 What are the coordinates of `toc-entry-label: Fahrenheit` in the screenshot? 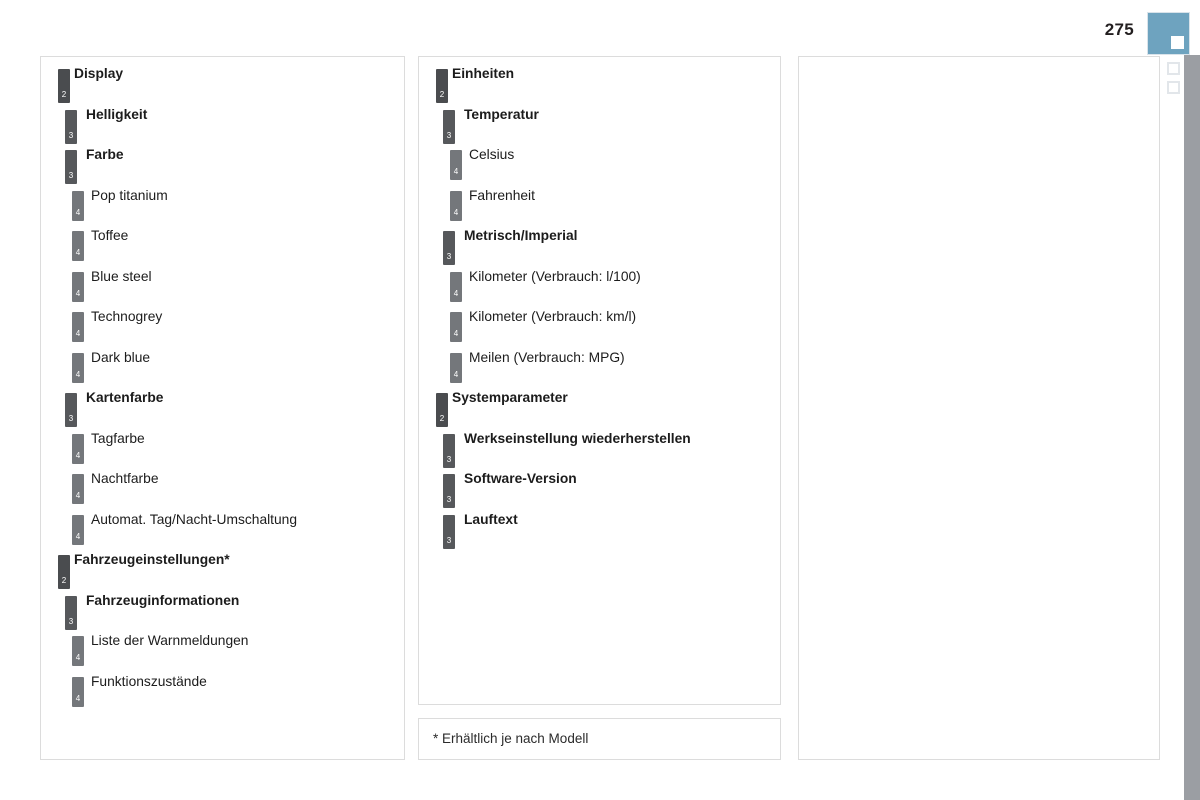 It's located at (502, 195).